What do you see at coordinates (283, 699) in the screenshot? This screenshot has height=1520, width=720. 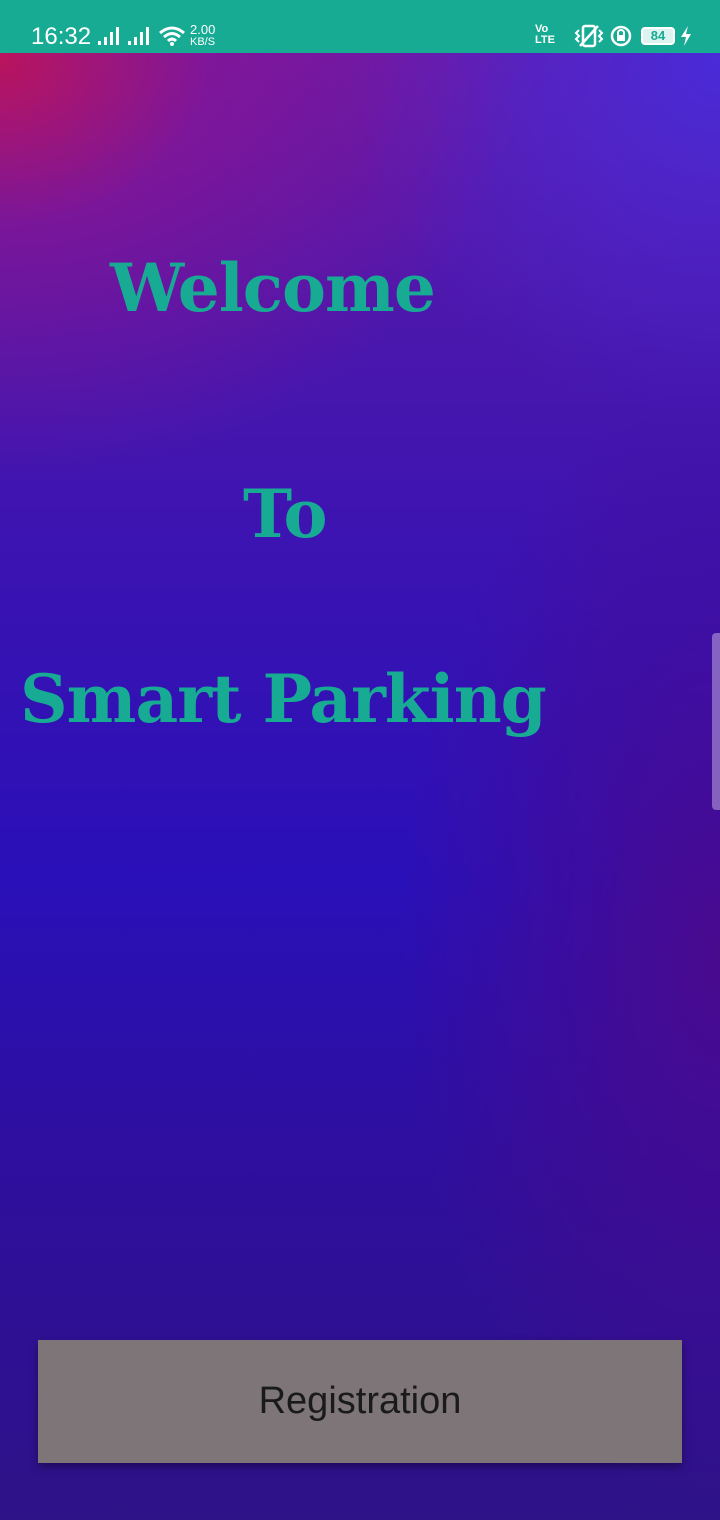 I see `smart-parking-heading: Smart Parking` at bounding box center [283, 699].